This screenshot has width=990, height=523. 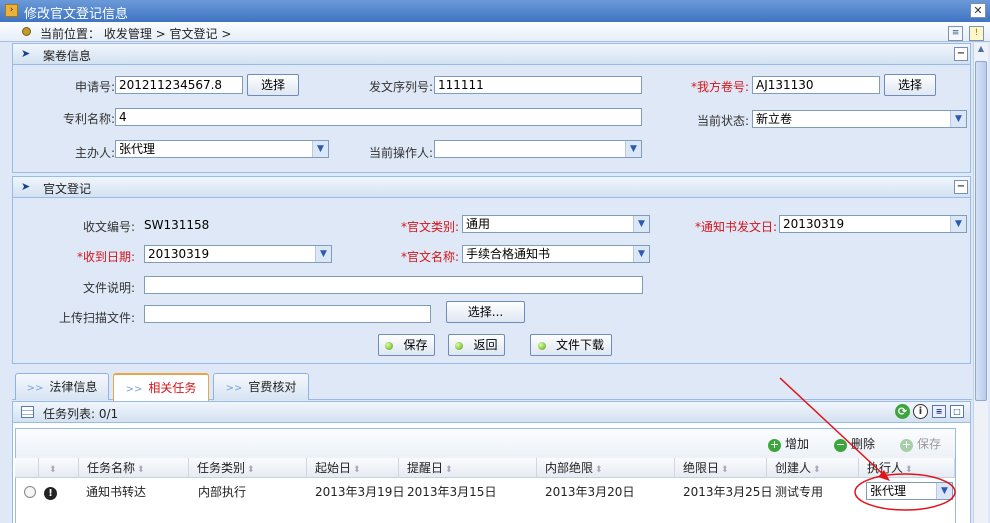 What do you see at coordinates (538, 149) in the screenshot?
I see `current-operator-select: ▼` at bounding box center [538, 149].